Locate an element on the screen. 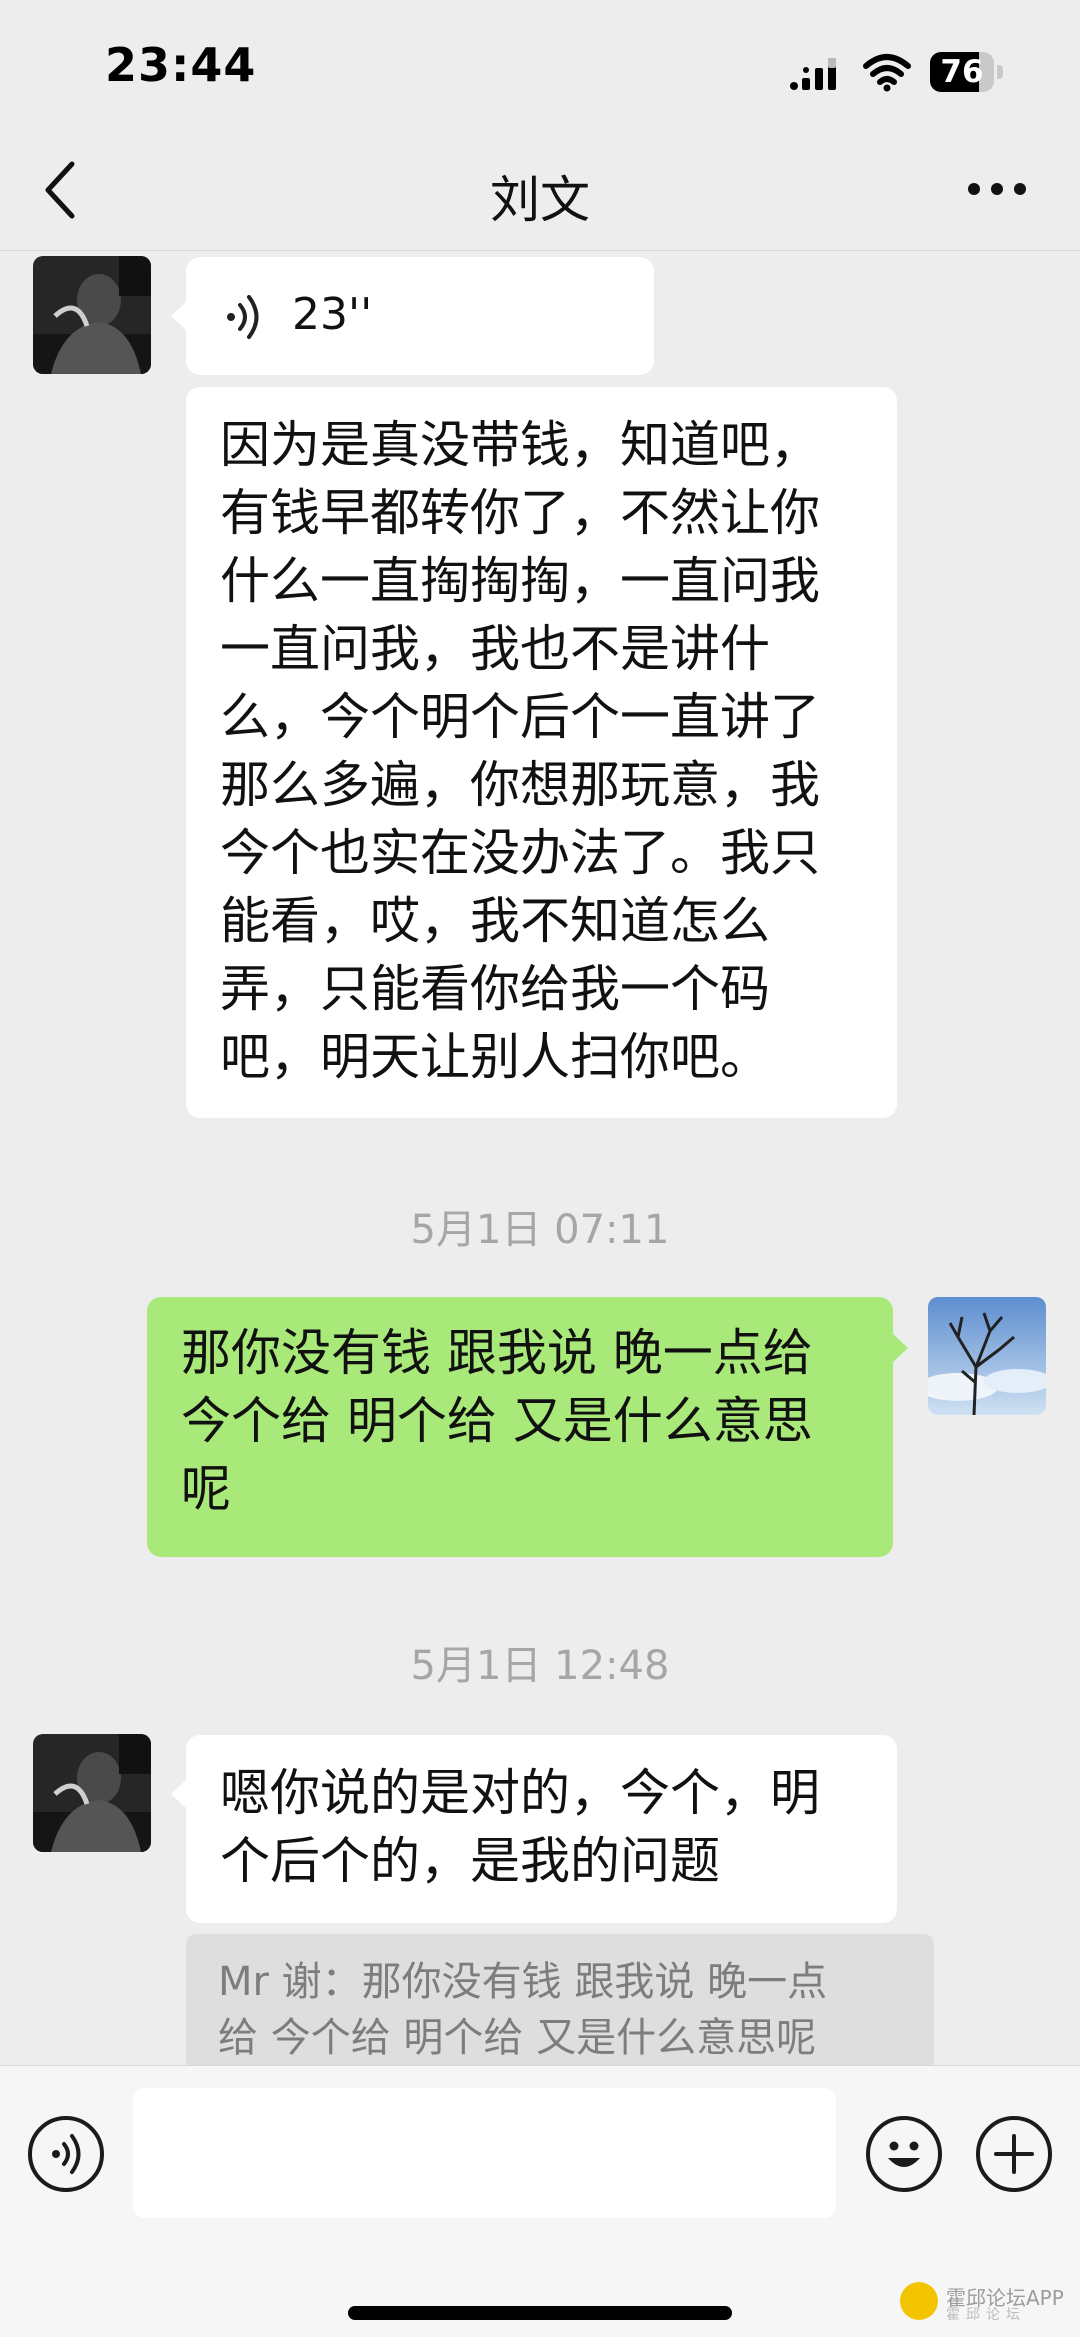 This screenshot has height=2337, width=1080. message-bubble-outgoing: 那你没有钱 跟我说 晚一点给 今个给 明个给 又是什么意思 呢 is located at coordinates (527, 1427).